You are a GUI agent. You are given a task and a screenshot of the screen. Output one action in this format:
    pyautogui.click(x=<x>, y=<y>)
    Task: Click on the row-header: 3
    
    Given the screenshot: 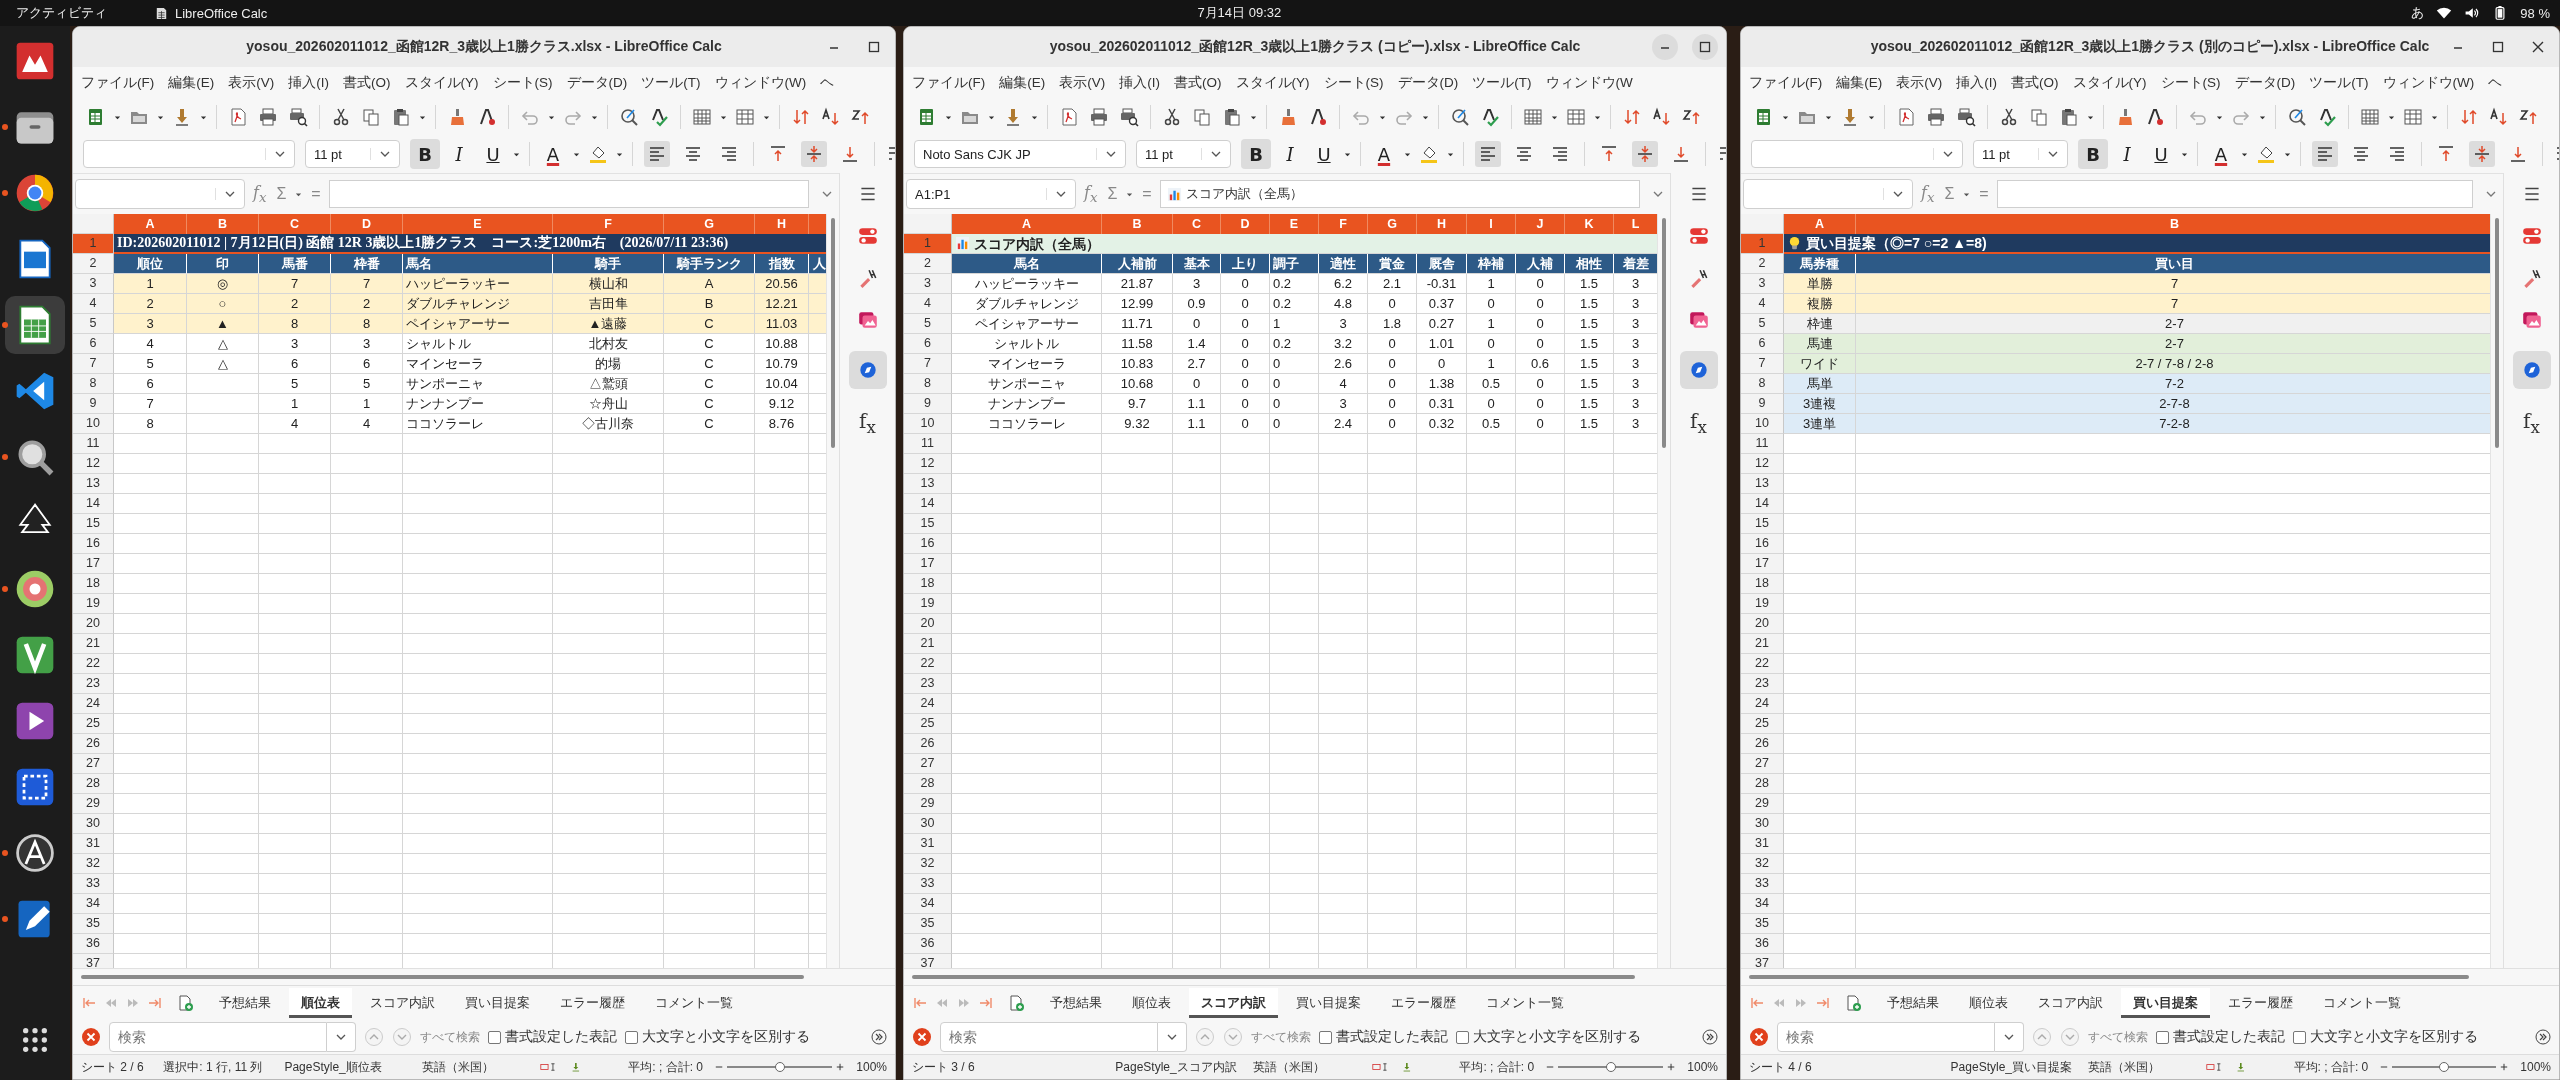 What is the action you would take?
    pyautogui.click(x=928, y=284)
    